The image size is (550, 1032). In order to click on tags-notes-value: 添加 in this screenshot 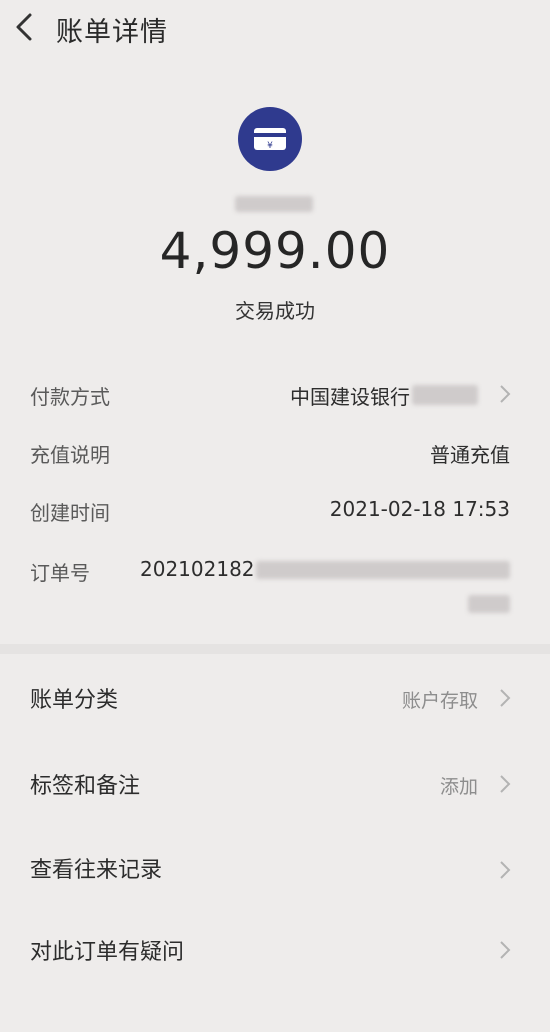, I will do `click(459, 785)`.